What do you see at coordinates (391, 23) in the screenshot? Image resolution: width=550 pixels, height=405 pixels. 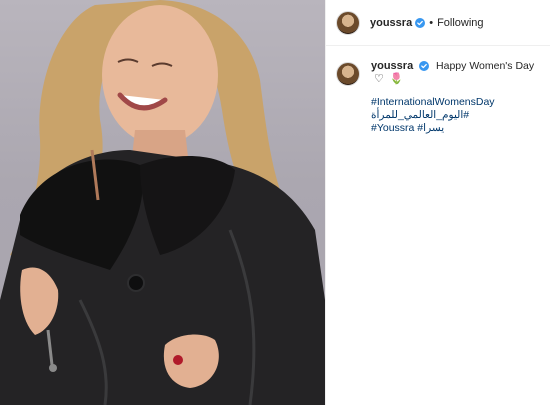 I see `author-username: youssra` at bounding box center [391, 23].